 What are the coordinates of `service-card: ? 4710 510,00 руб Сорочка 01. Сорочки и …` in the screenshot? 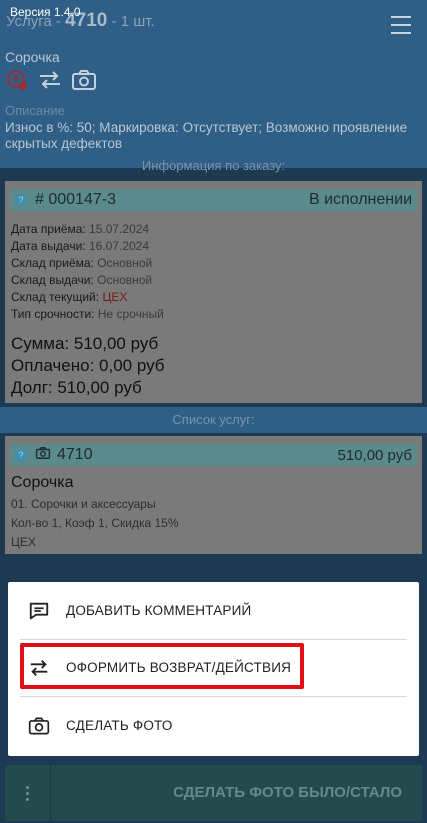 It's located at (213, 495).